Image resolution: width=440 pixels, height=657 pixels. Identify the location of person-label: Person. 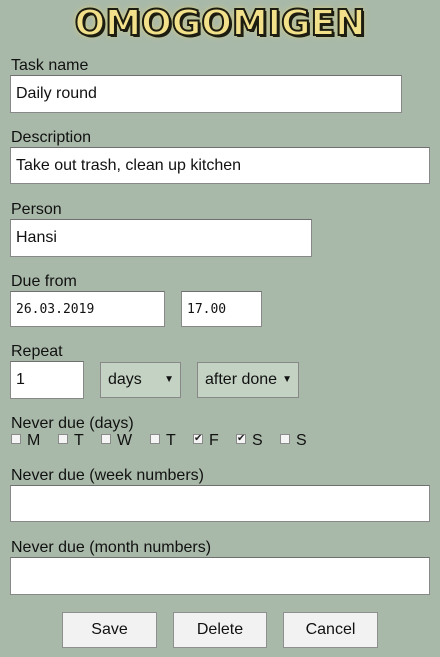
(36, 209).